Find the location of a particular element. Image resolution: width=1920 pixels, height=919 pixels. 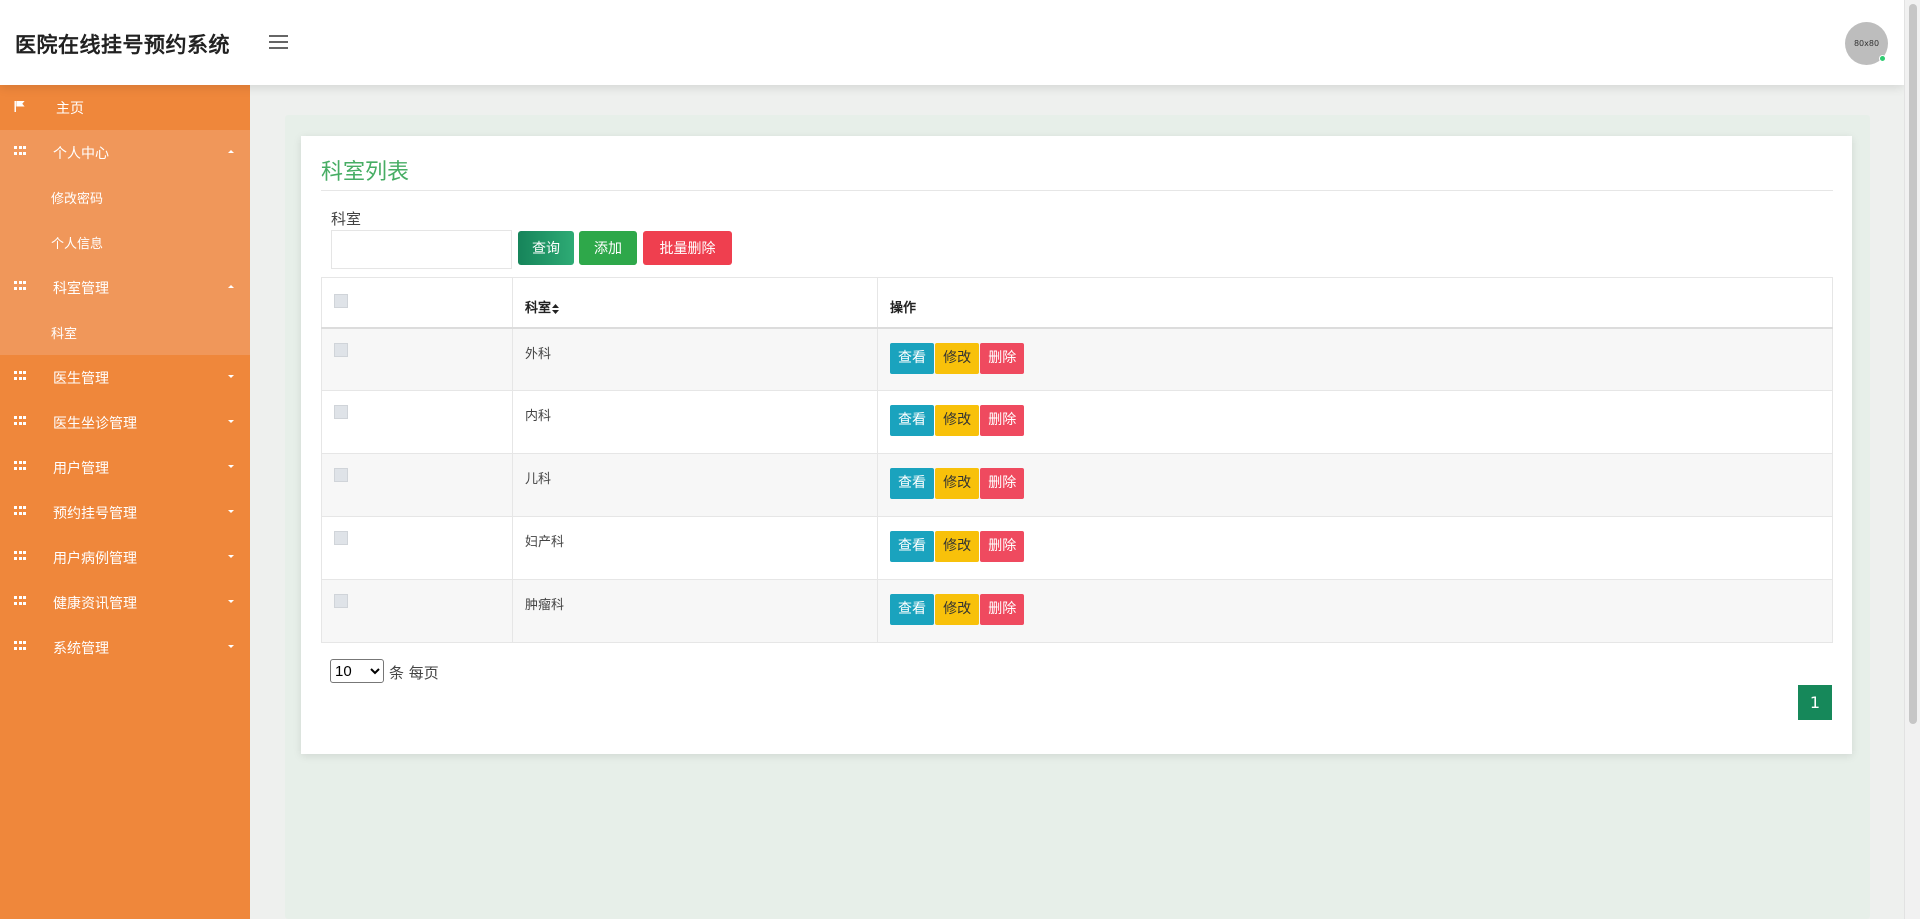

dept-search-input is located at coordinates (421, 249).